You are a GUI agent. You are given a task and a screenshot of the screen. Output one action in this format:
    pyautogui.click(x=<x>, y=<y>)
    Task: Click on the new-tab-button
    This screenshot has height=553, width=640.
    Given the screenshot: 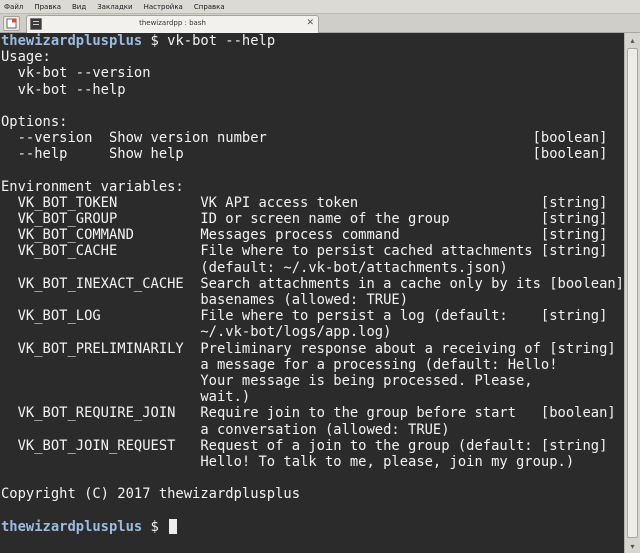 What is the action you would take?
    pyautogui.click(x=11, y=23)
    